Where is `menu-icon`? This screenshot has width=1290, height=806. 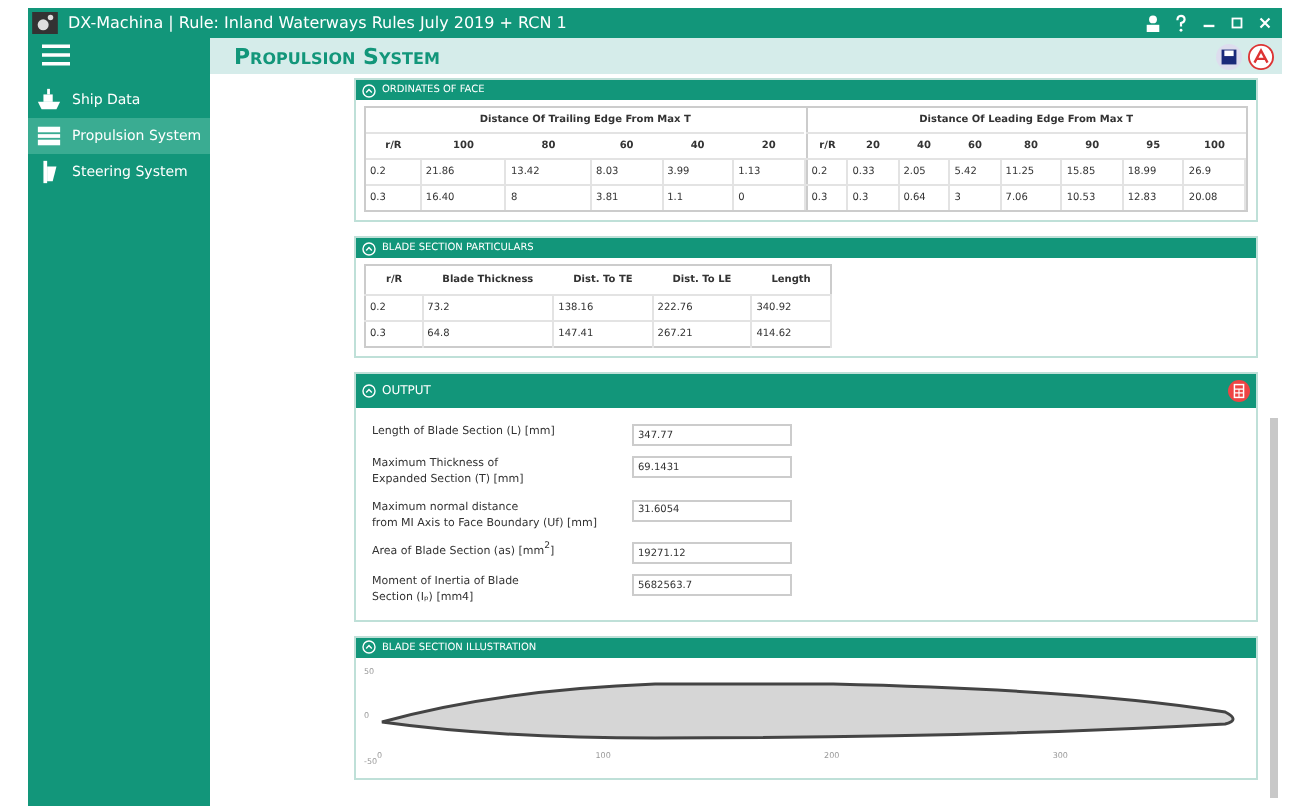
menu-icon is located at coordinates (56, 55).